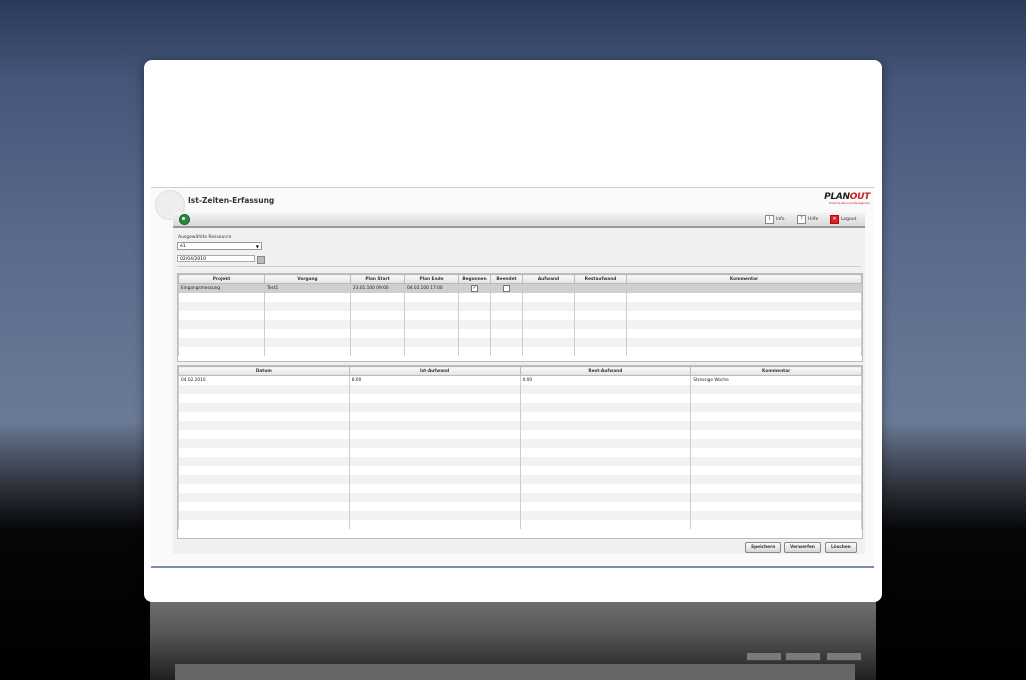 The width and height of the screenshot is (1026, 680). Describe the element at coordinates (837, 197) in the screenshot. I see `brand-plan-text: PLAN` at that location.